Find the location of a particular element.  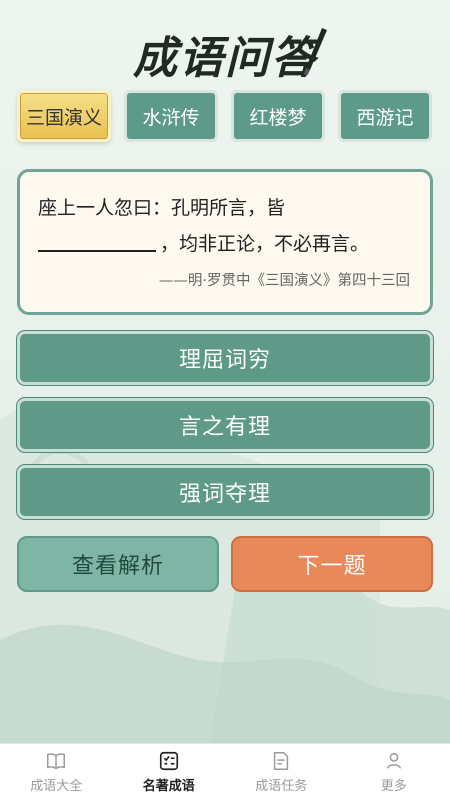

option-label: 言之有理 is located at coordinates (224, 427).